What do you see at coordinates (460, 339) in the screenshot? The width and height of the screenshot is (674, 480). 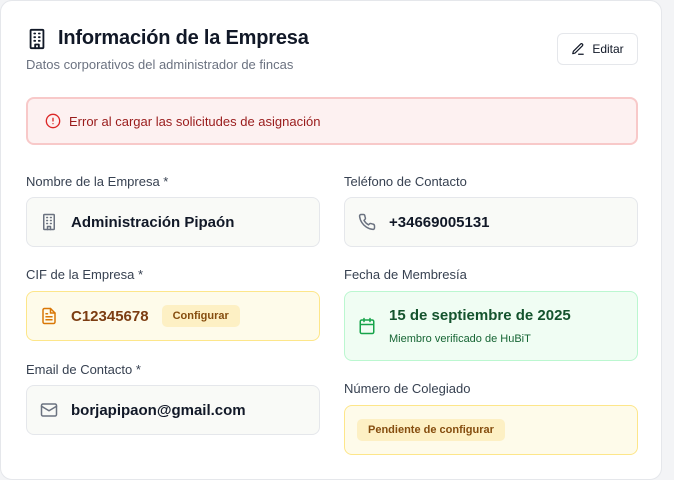 I see `membership-note: Miembro verificado de HuBiT` at bounding box center [460, 339].